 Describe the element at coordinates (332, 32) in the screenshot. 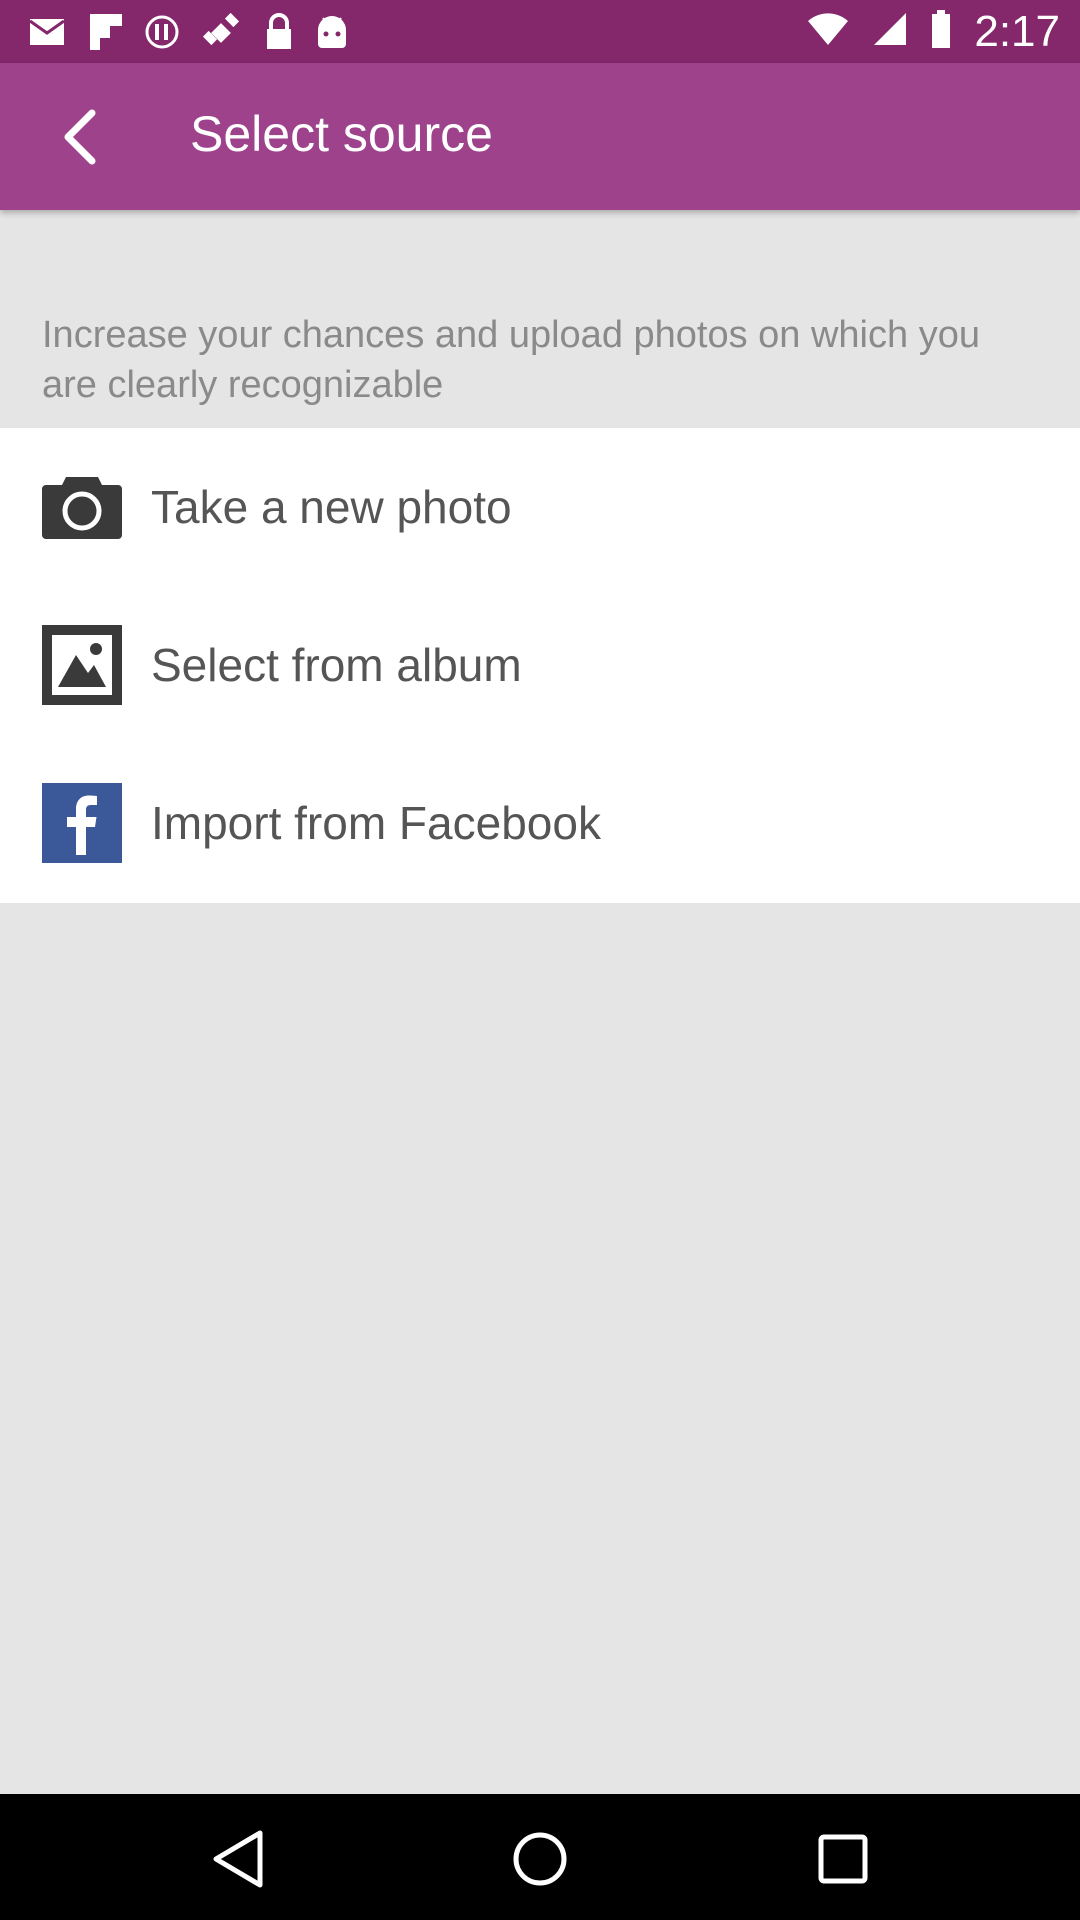

I see `android-icon` at that location.